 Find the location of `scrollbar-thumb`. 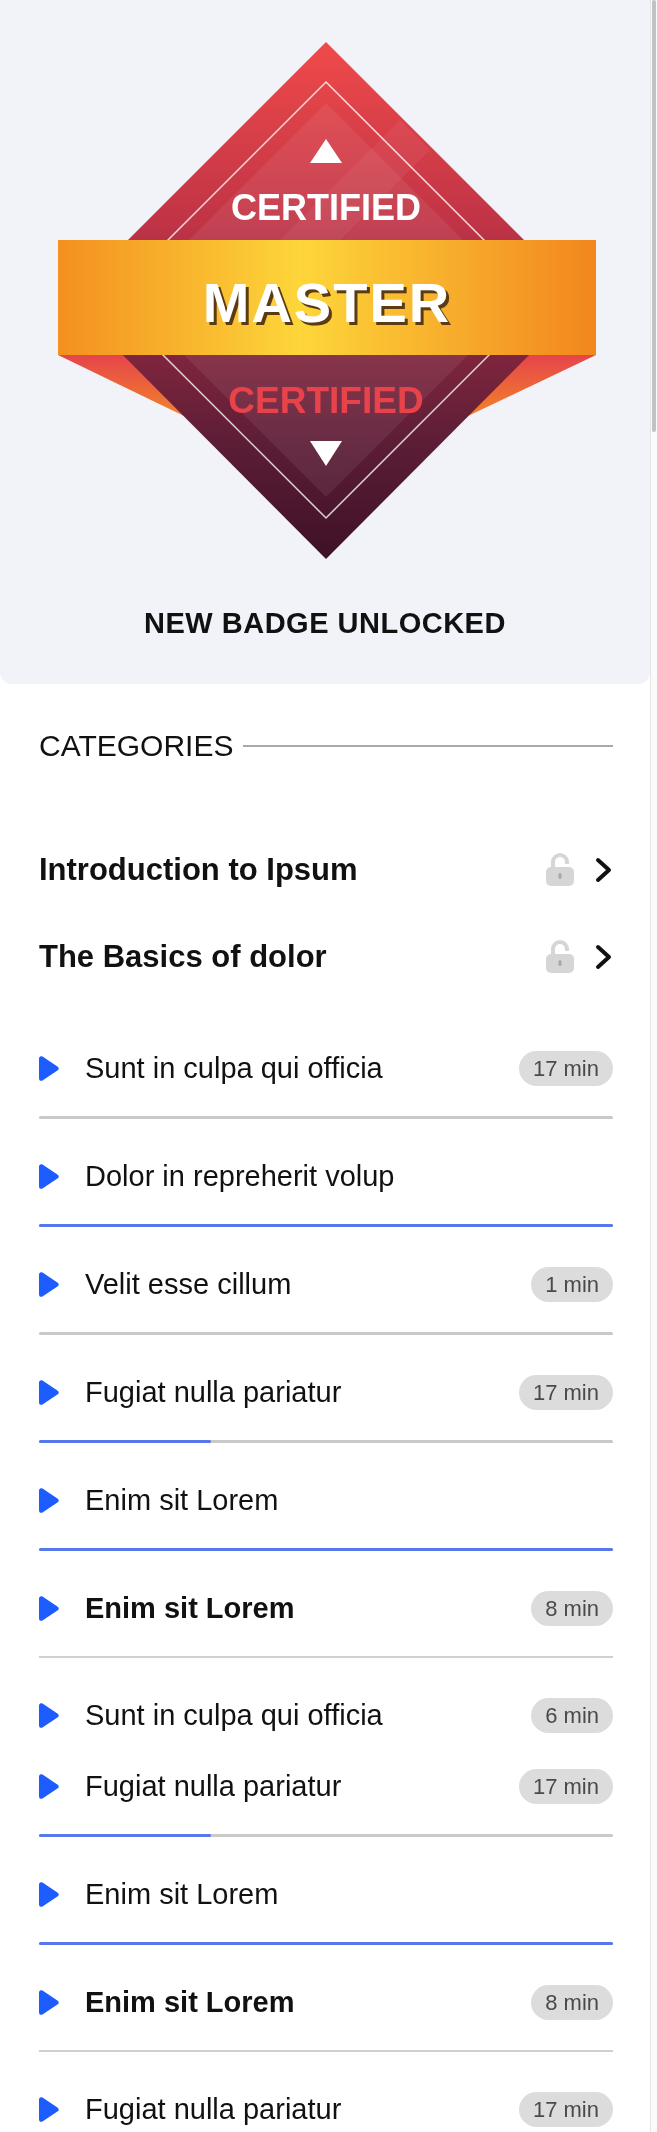

scrollbar-thumb is located at coordinates (654, 216).